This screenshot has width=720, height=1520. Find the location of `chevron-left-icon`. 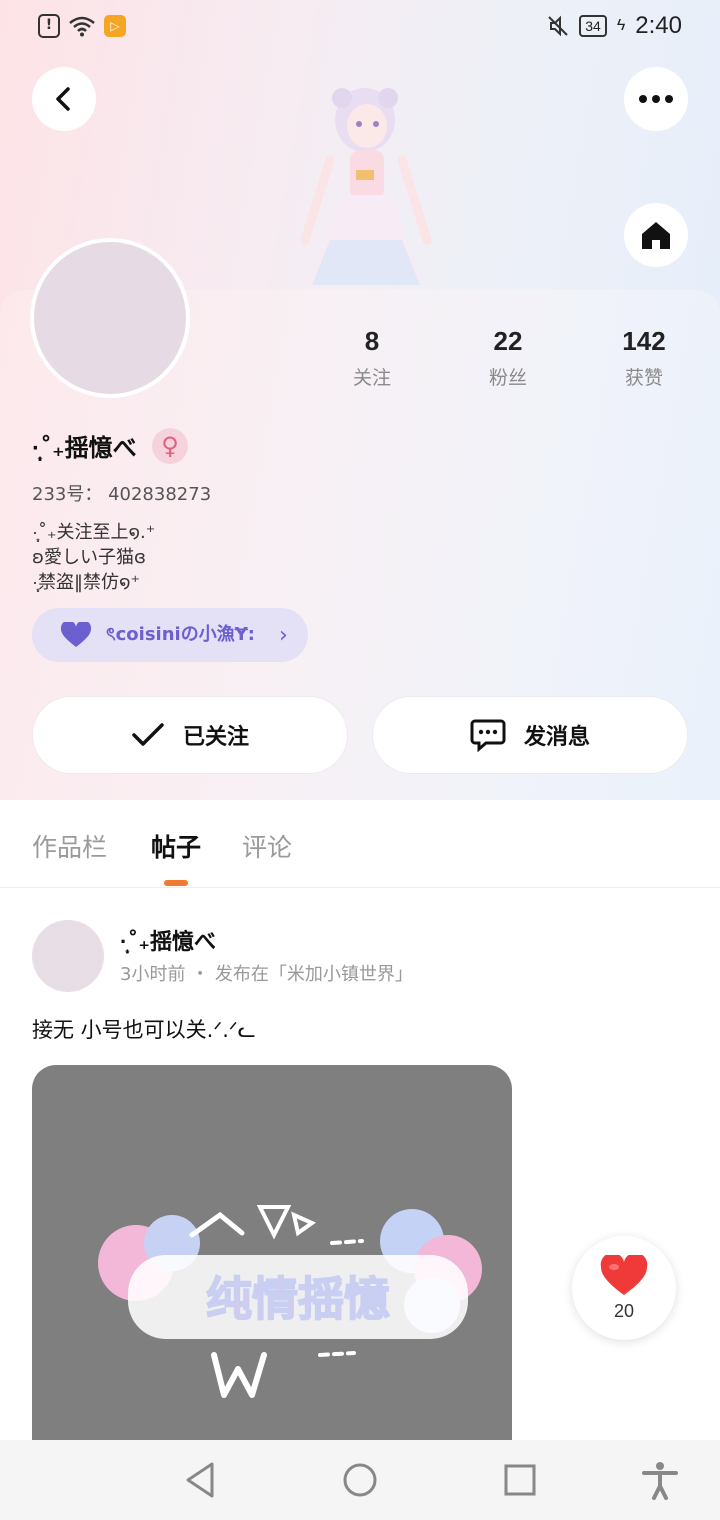

chevron-left-icon is located at coordinates (63, 99).